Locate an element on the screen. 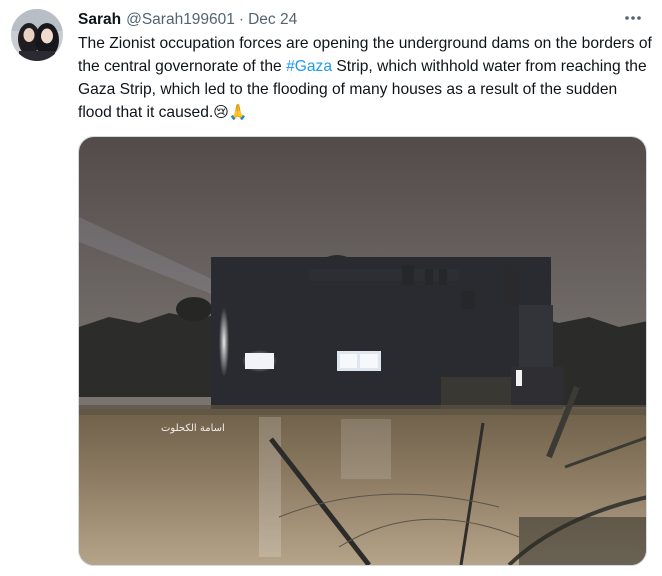  tweet-date: Dec 24 is located at coordinates (272, 20).